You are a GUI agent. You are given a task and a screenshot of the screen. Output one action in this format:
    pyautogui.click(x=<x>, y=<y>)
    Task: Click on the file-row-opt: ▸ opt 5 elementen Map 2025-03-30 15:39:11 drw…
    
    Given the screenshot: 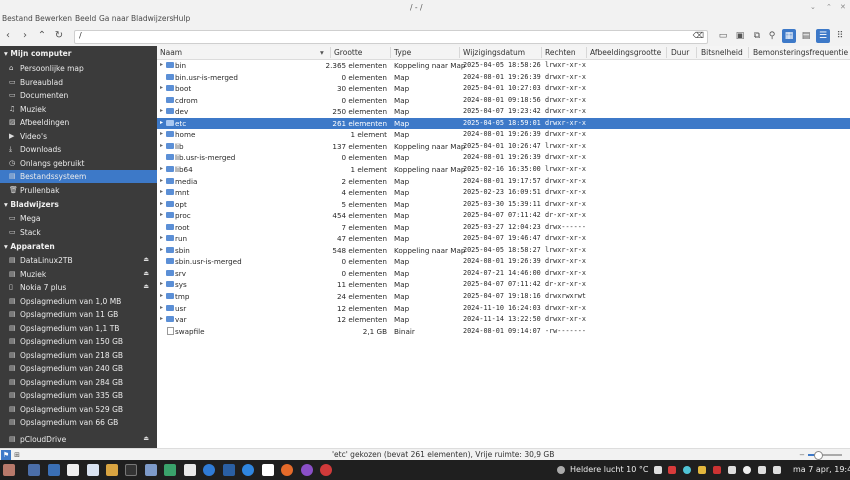 What is the action you would take?
    pyautogui.click(x=503, y=205)
    